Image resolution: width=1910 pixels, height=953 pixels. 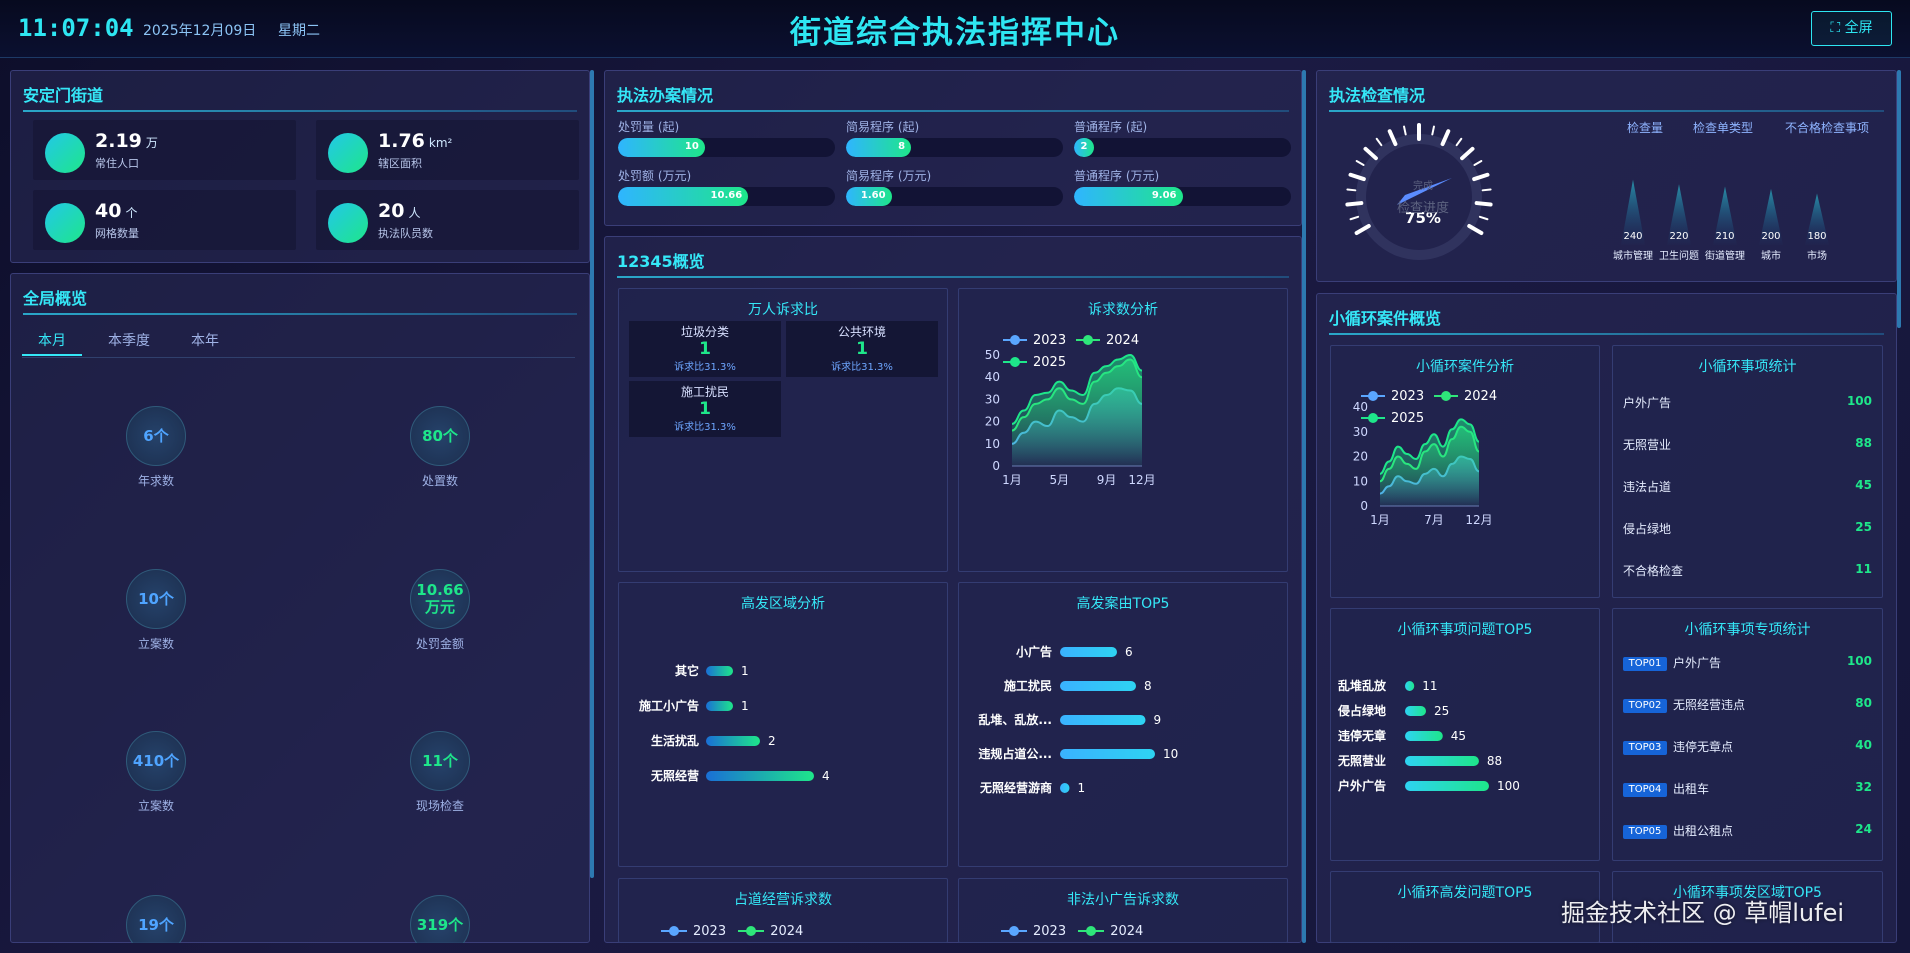 What do you see at coordinates (661, 261) in the screenshot?
I see `hotline-title: 12345概览` at bounding box center [661, 261].